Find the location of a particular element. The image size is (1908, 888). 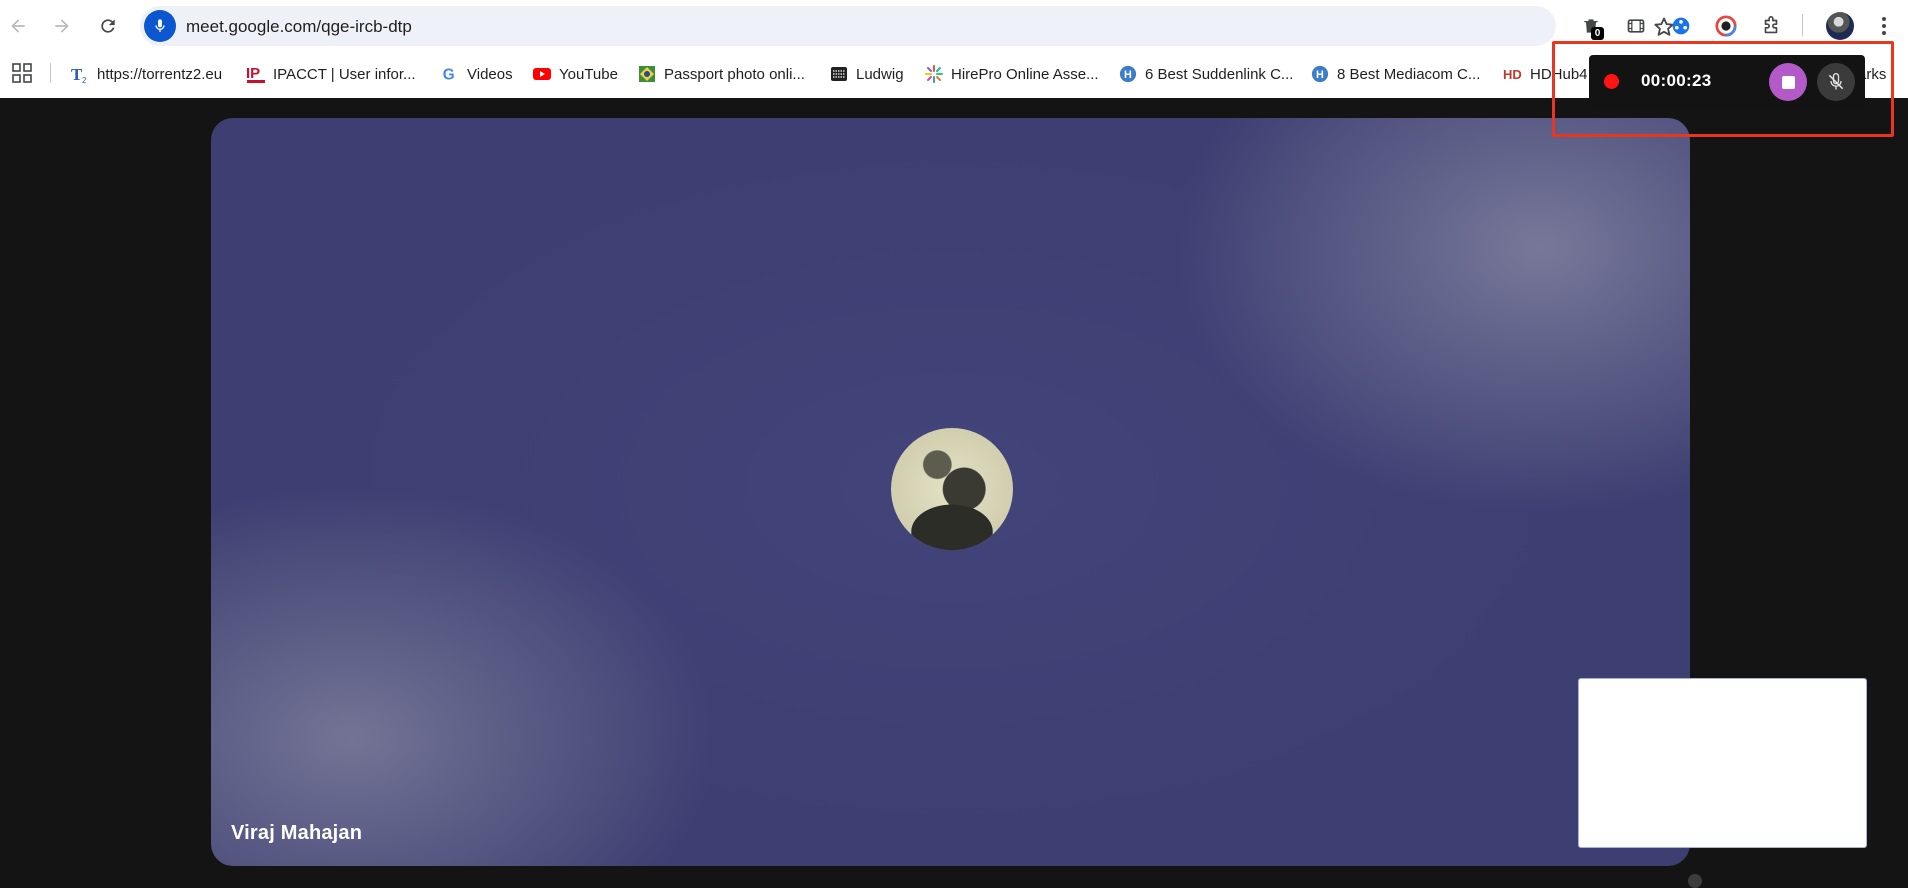

bookmark-item: G Videos is located at coordinates (476, 74).